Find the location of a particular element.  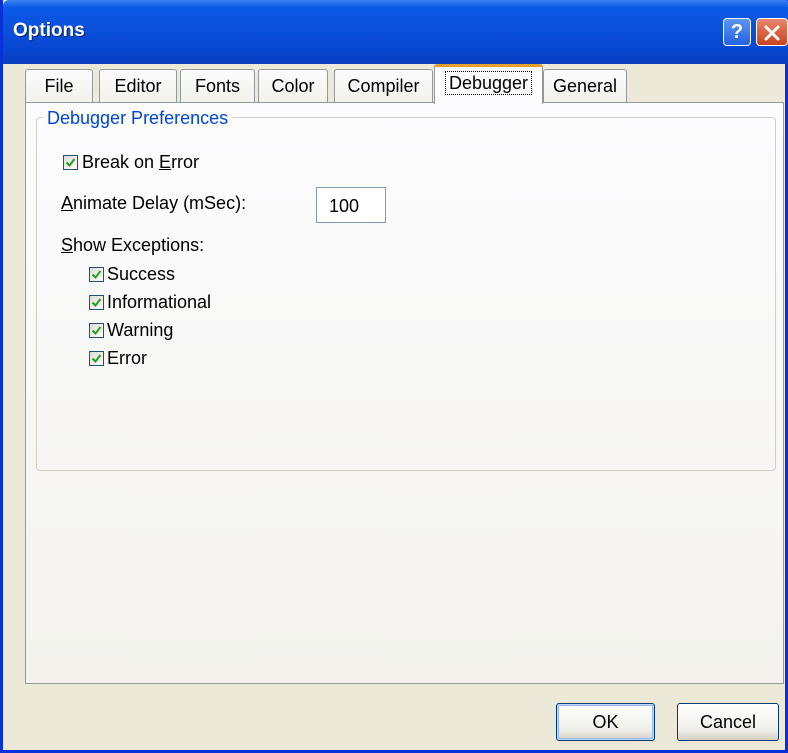

break-on-error-checkbox is located at coordinates (70, 162).